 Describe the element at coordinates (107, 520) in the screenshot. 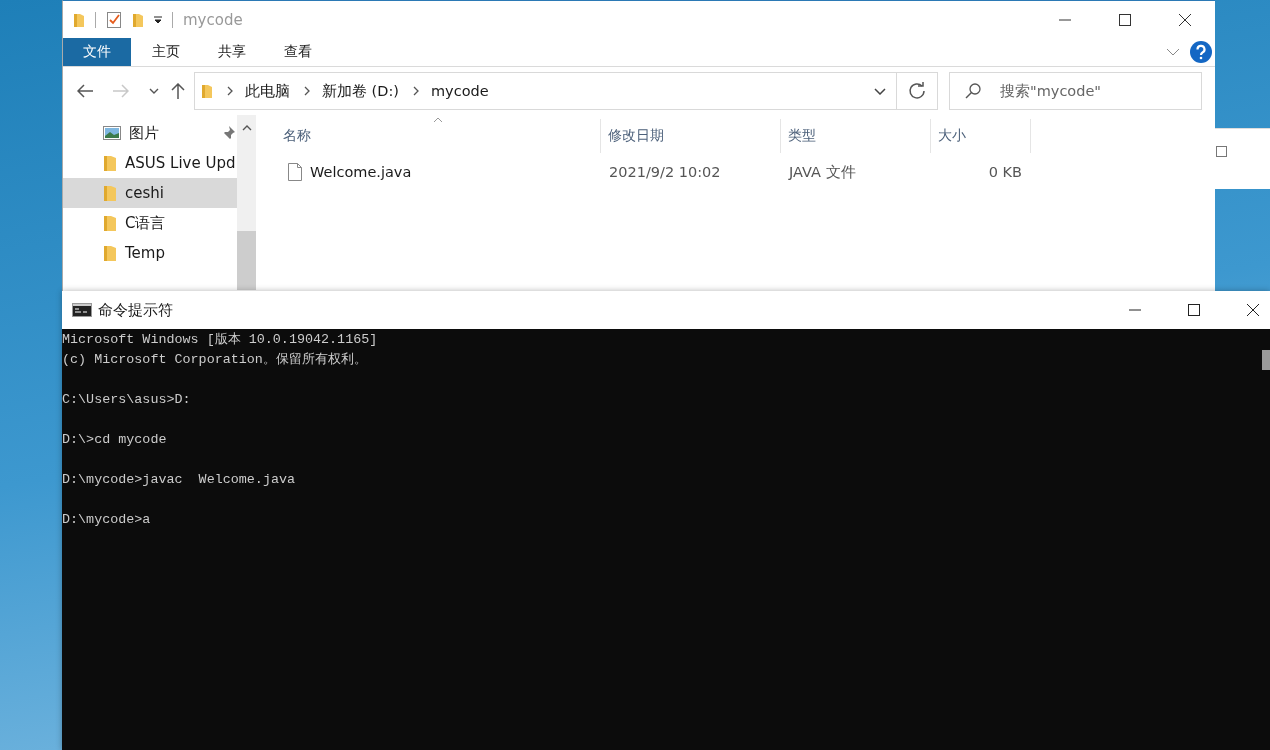

I see `console-line: D:\mycode>a` at that location.